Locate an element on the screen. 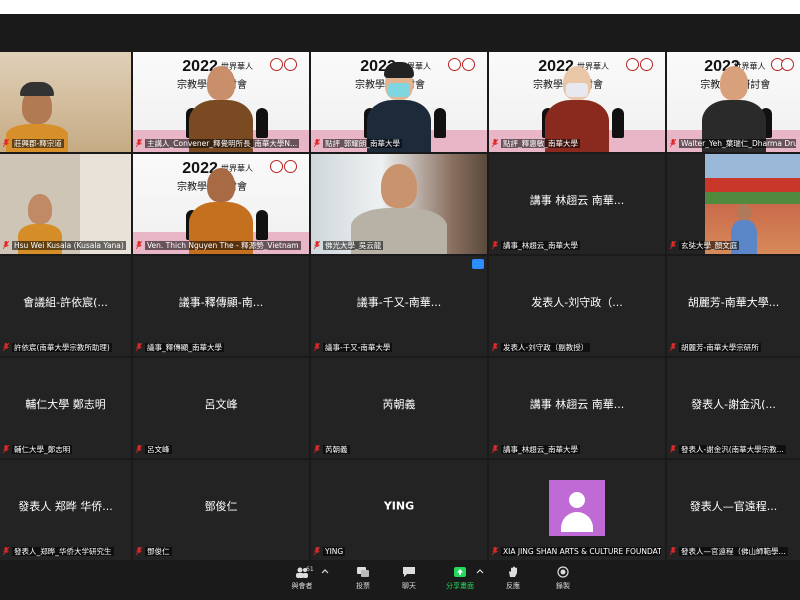 The width and height of the screenshot is (800, 600). participant-name-label: 莊興郡-釋宗道 is located at coordinates (65, 143).